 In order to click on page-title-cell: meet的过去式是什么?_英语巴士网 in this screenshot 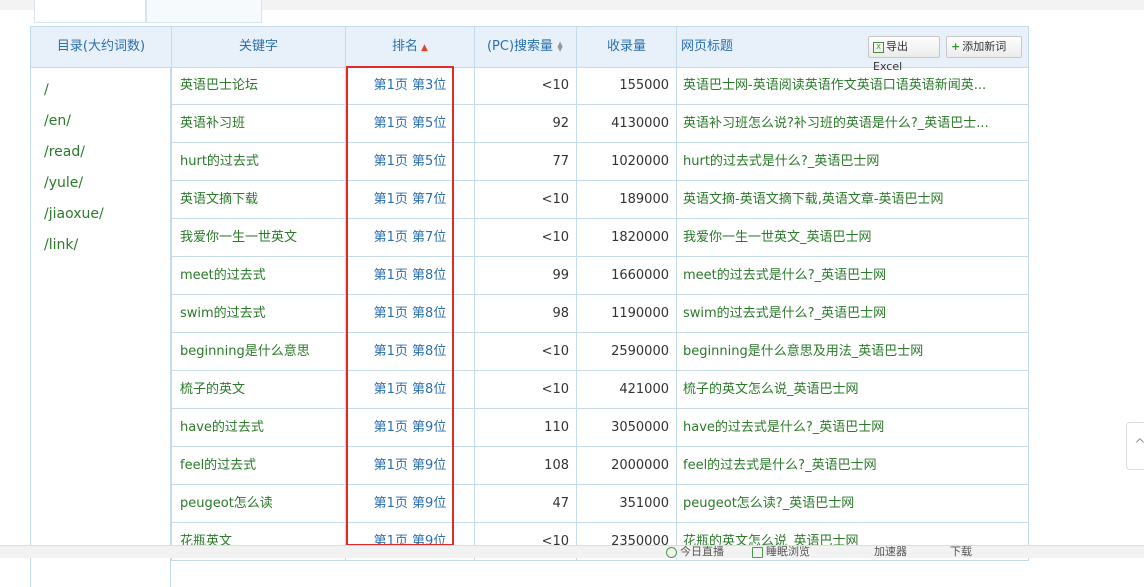, I will do `click(852, 275)`.